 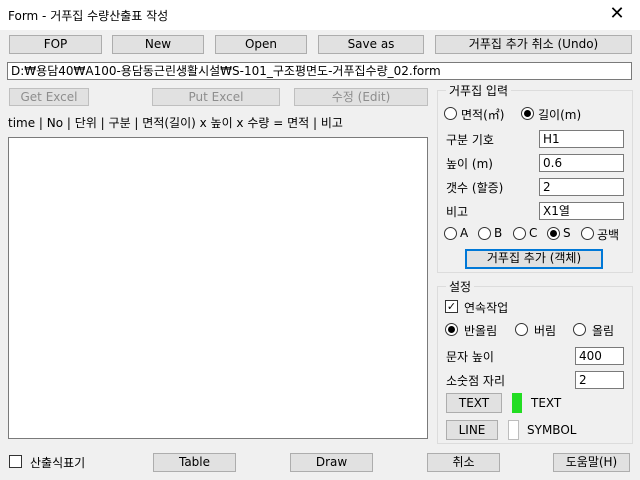 What do you see at coordinates (617, 15) in the screenshot?
I see `close-icon: ✕` at bounding box center [617, 15].